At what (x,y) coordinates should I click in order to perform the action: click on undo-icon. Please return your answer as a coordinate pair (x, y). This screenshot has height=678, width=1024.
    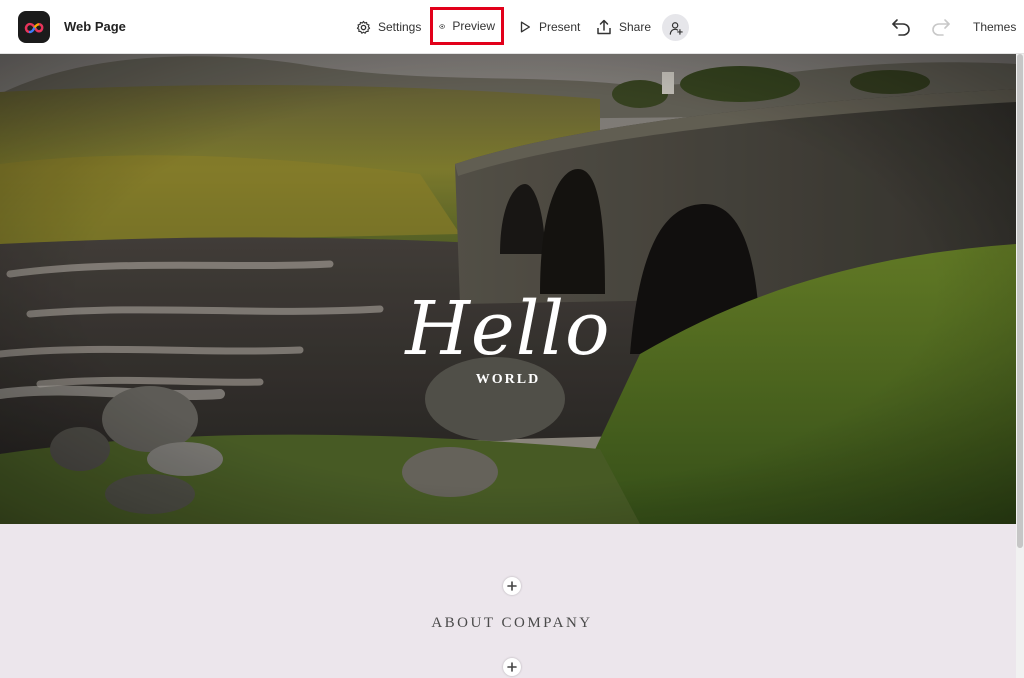
    Looking at the image, I should click on (901, 27).